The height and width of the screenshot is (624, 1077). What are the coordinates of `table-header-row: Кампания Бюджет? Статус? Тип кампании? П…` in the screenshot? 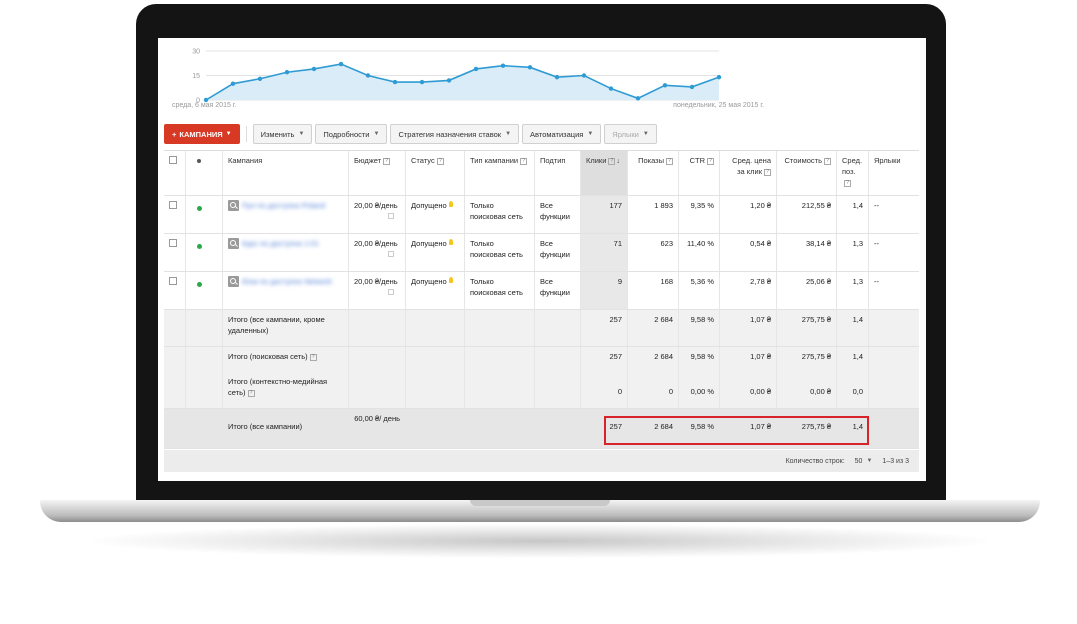 It's located at (541, 173).